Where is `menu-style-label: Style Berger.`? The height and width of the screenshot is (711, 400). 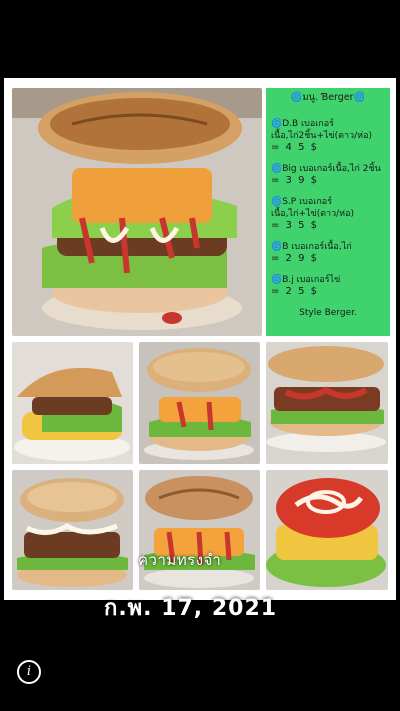 menu-style-label: Style Berger. is located at coordinates (328, 313).